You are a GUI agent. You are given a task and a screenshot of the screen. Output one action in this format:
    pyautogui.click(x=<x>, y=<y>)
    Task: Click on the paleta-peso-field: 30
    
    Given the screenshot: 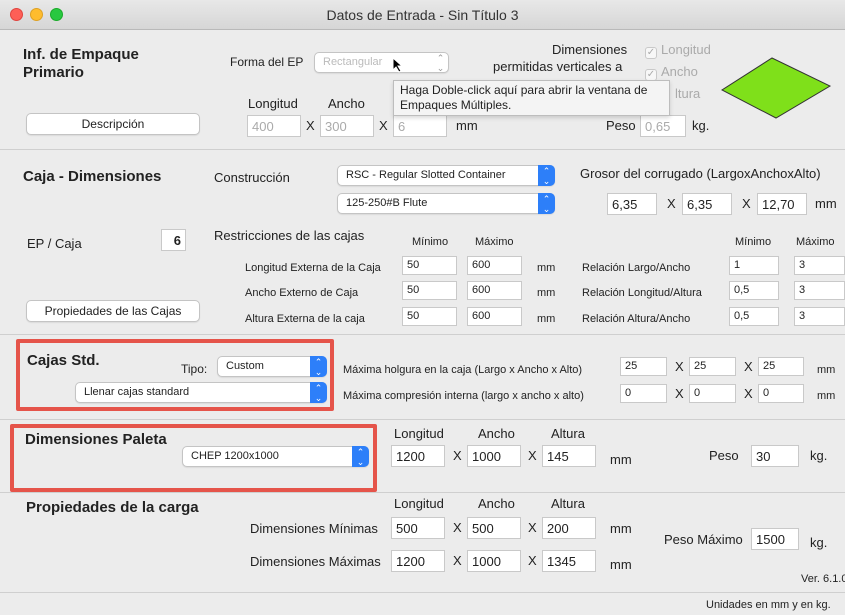 What is the action you would take?
    pyautogui.click(x=775, y=456)
    